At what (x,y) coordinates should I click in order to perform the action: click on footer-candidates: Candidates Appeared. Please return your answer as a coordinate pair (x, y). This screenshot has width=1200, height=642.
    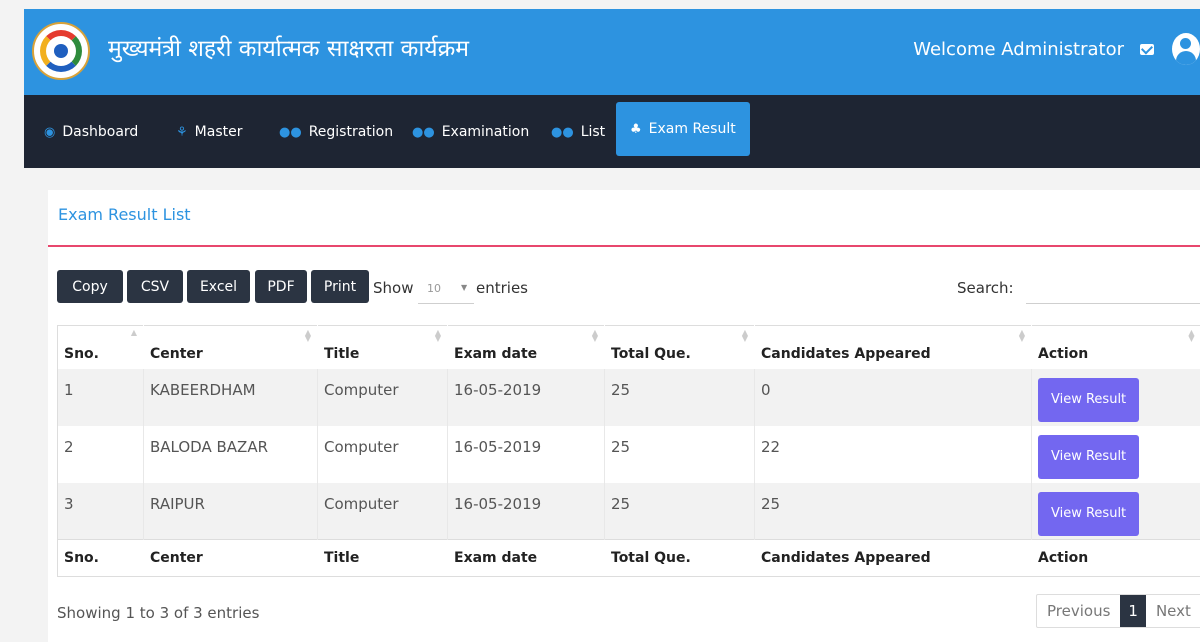
    Looking at the image, I should click on (893, 558).